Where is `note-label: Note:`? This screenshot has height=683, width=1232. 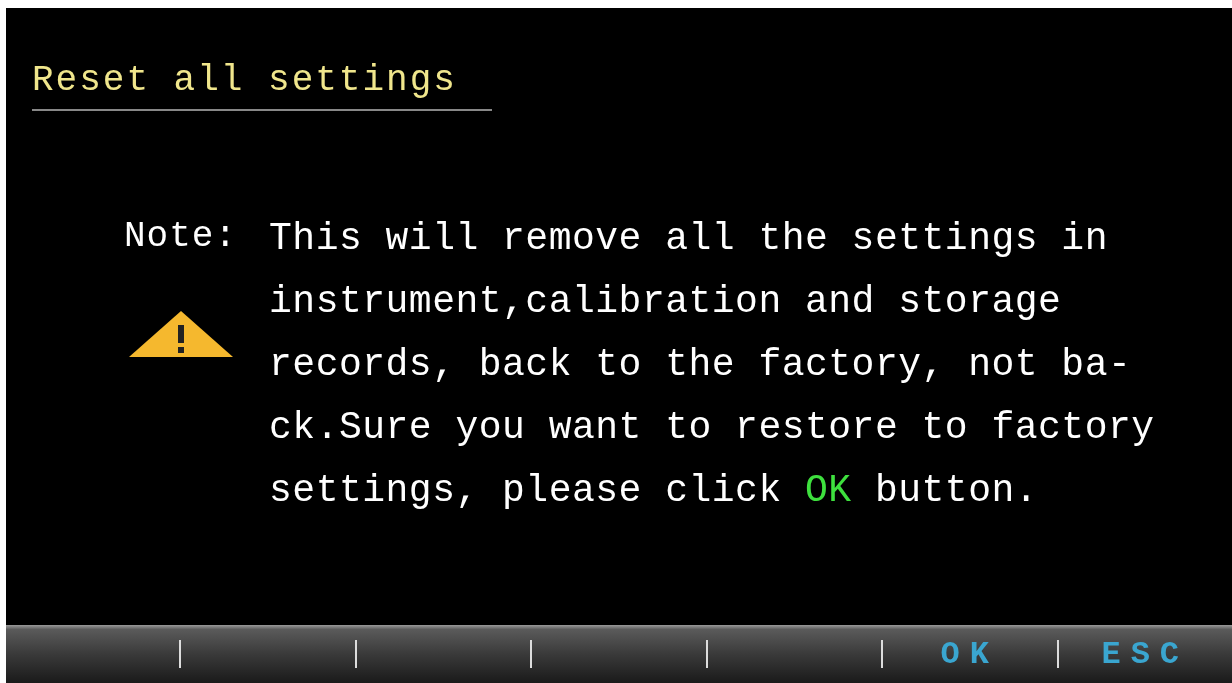 note-label: Note: is located at coordinates (181, 237).